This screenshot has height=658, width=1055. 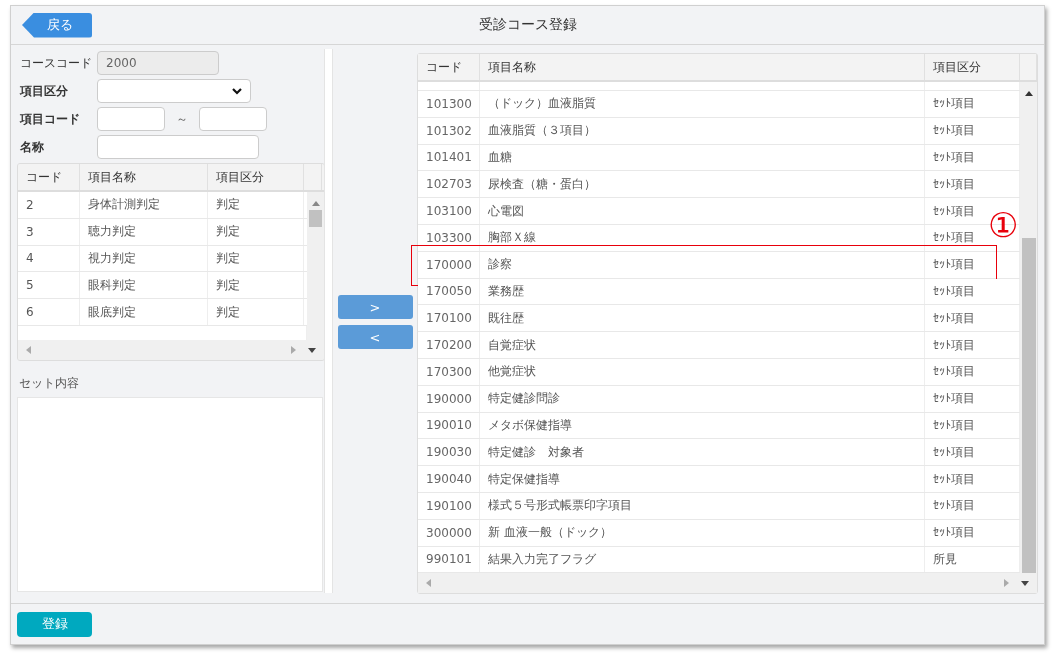 I want to click on section-label: セット内容, so click(x=49, y=383).